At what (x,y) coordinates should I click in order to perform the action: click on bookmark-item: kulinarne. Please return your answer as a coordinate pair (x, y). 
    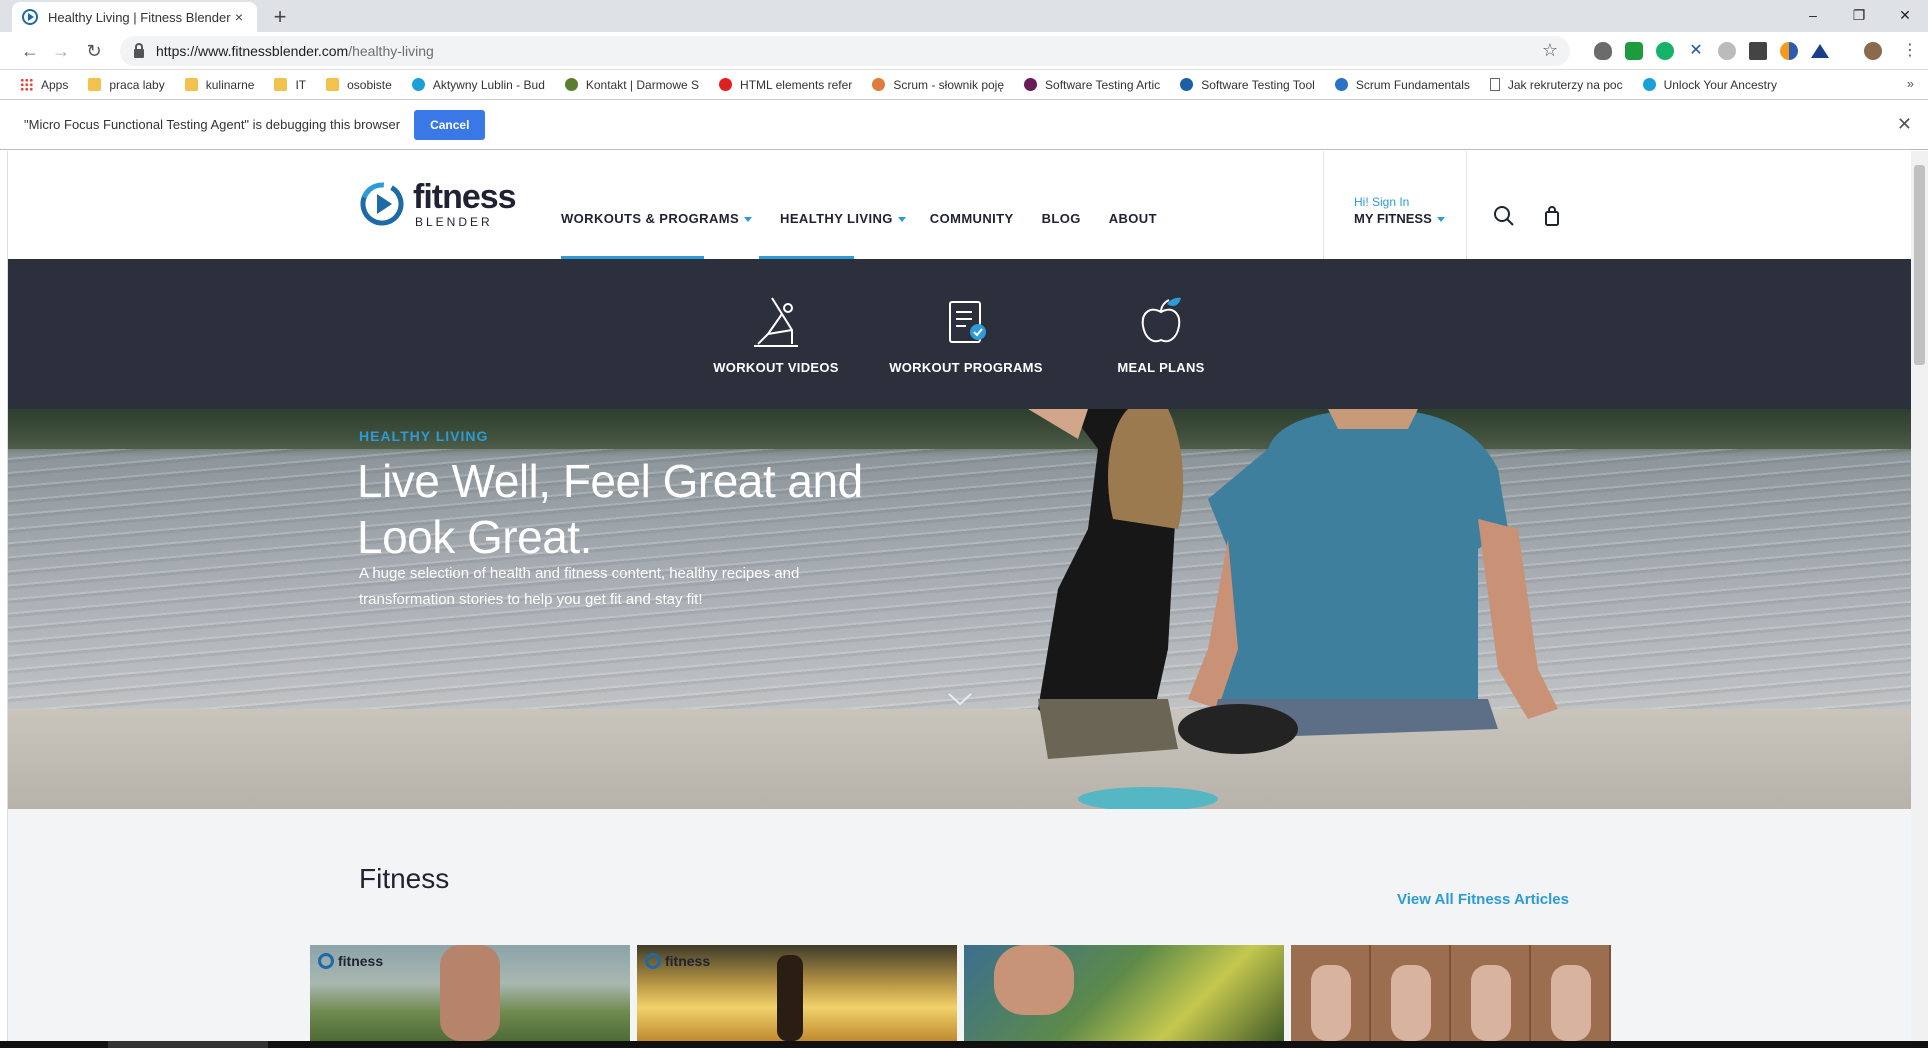
    Looking at the image, I should click on (219, 84).